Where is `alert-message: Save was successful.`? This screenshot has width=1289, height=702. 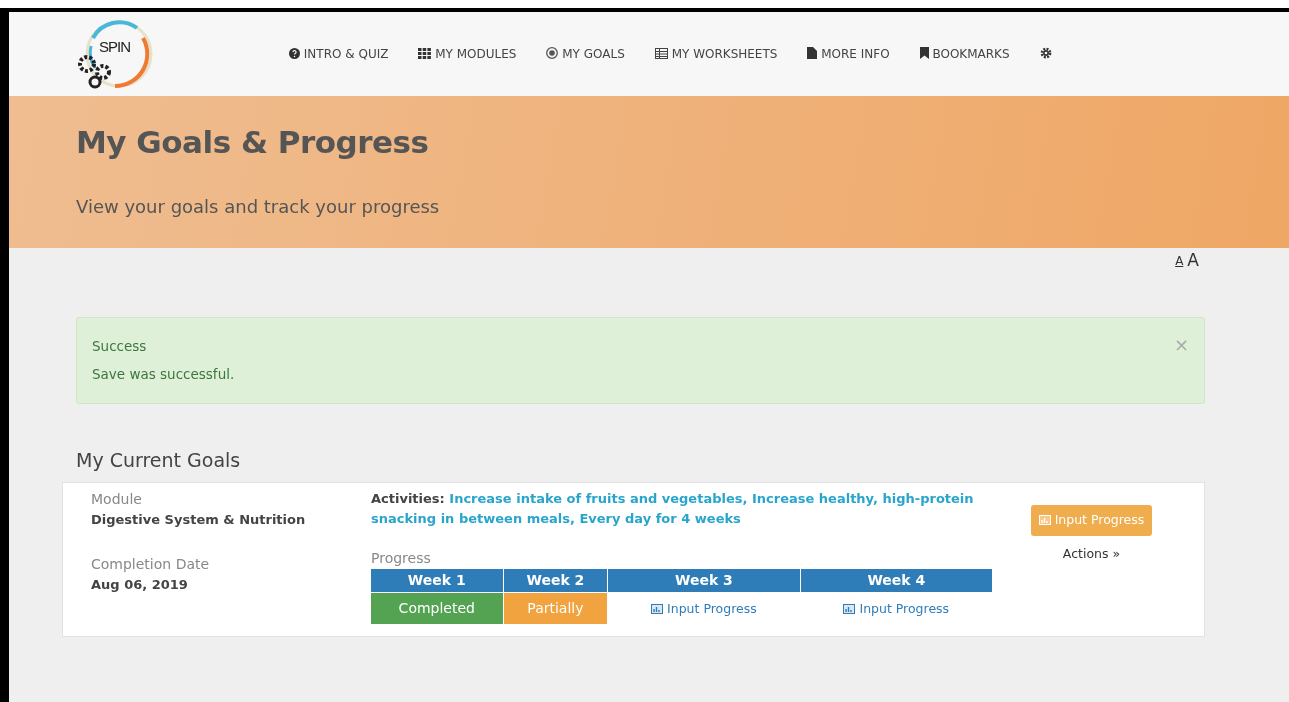 alert-message: Save was successful. is located at coordinates (163, 375).